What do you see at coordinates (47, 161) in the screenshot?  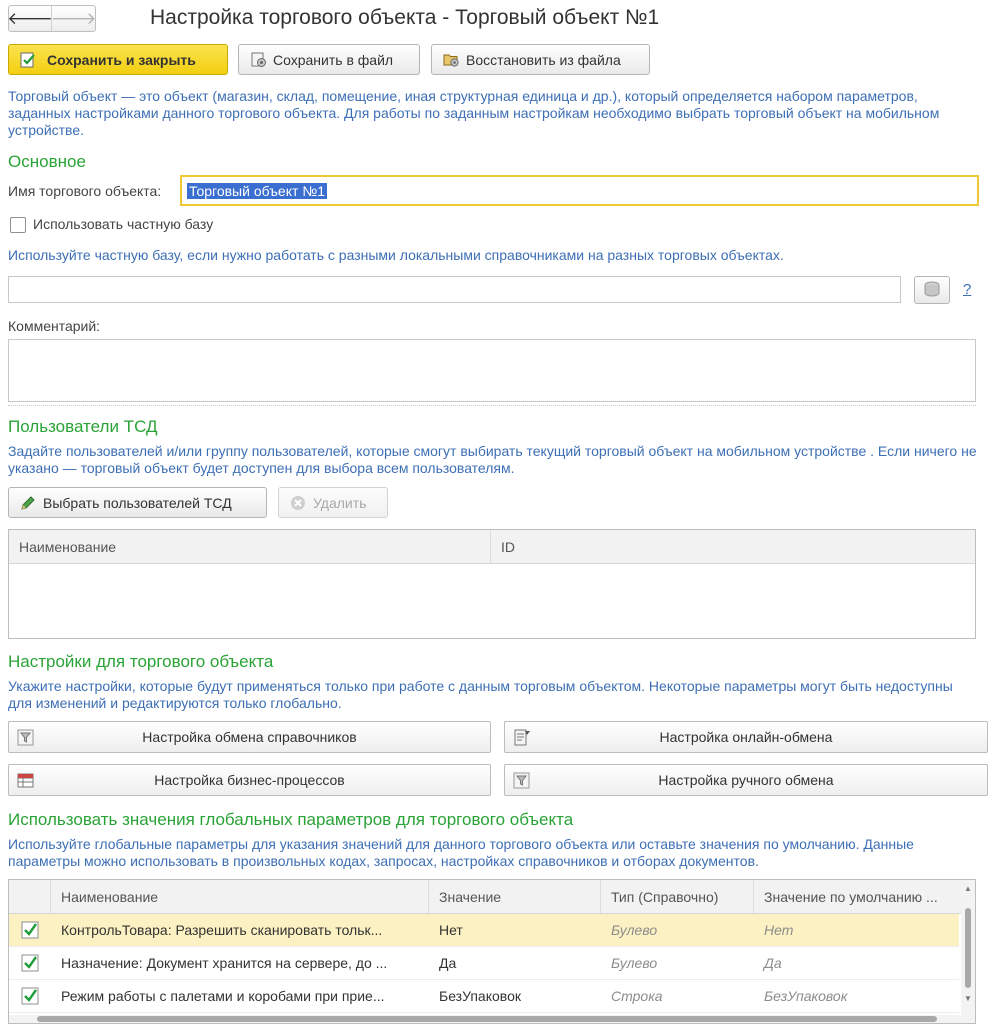 I see `main-section-title: Основное` at bounding box center [47, 161].